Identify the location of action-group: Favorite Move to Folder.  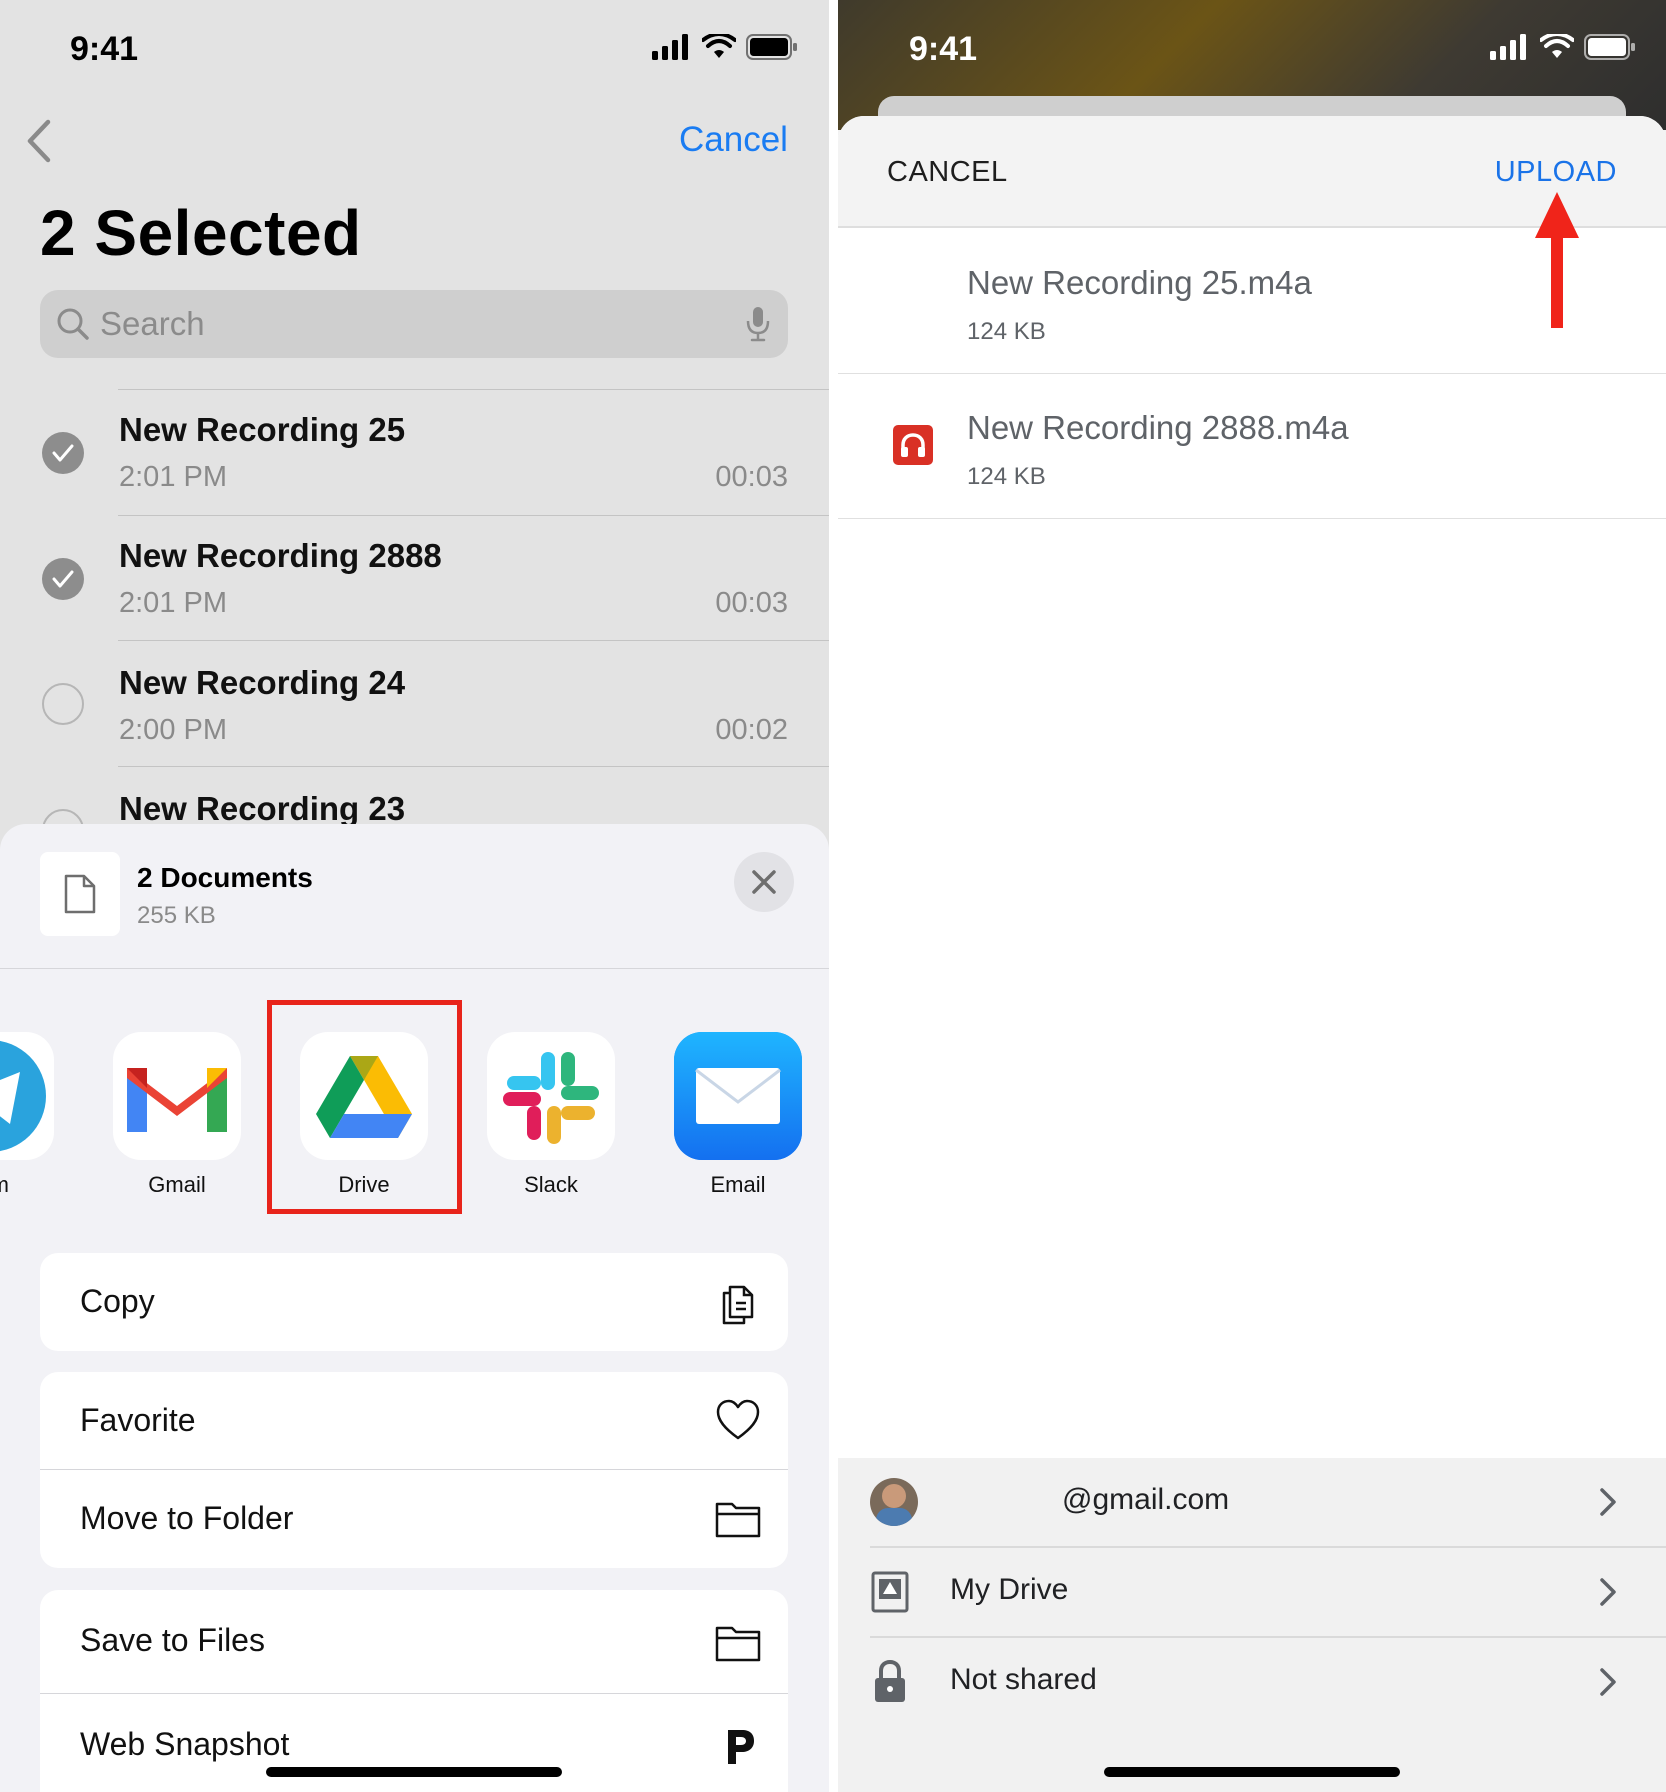
(414, 1470).